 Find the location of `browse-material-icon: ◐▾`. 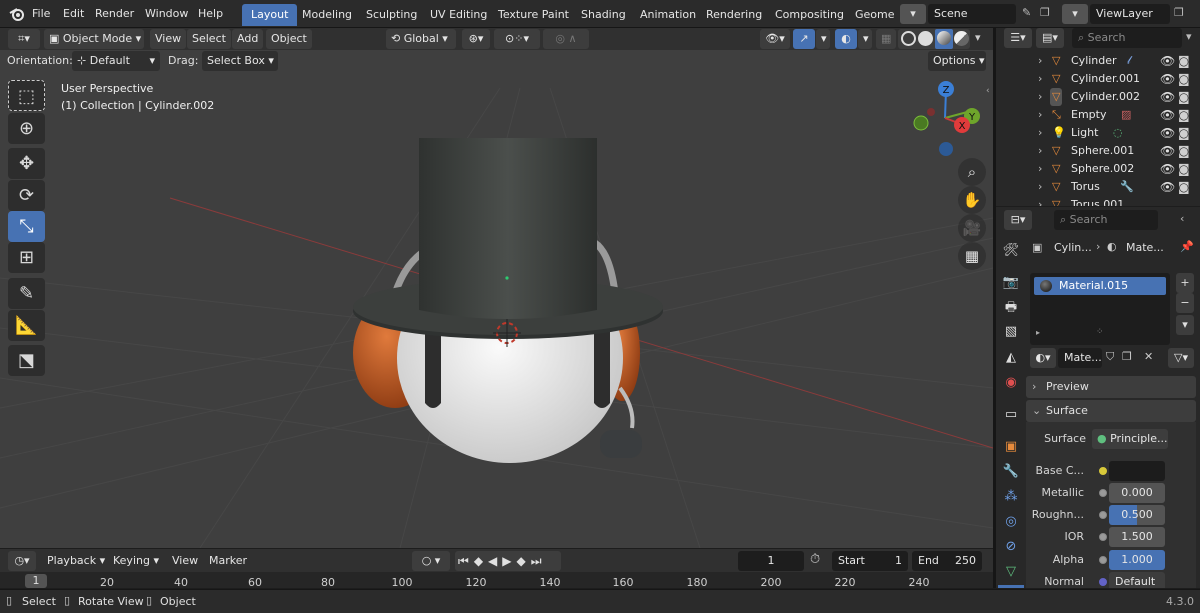

browse-material-icon: ◐▾ is located at coordinates (1043, 358).